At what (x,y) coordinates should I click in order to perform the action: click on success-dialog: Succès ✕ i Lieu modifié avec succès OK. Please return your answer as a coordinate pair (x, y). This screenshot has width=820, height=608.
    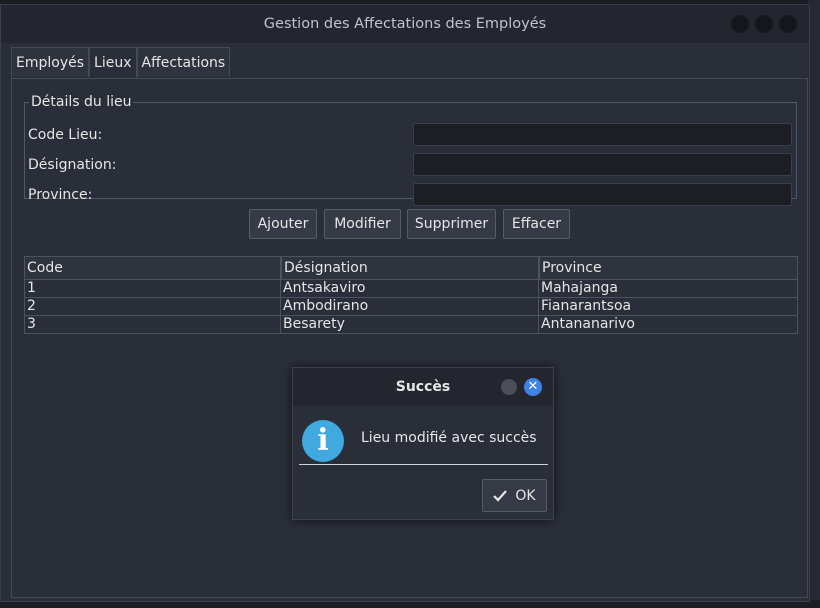
    Looking at the image, I should click on (423, 443).